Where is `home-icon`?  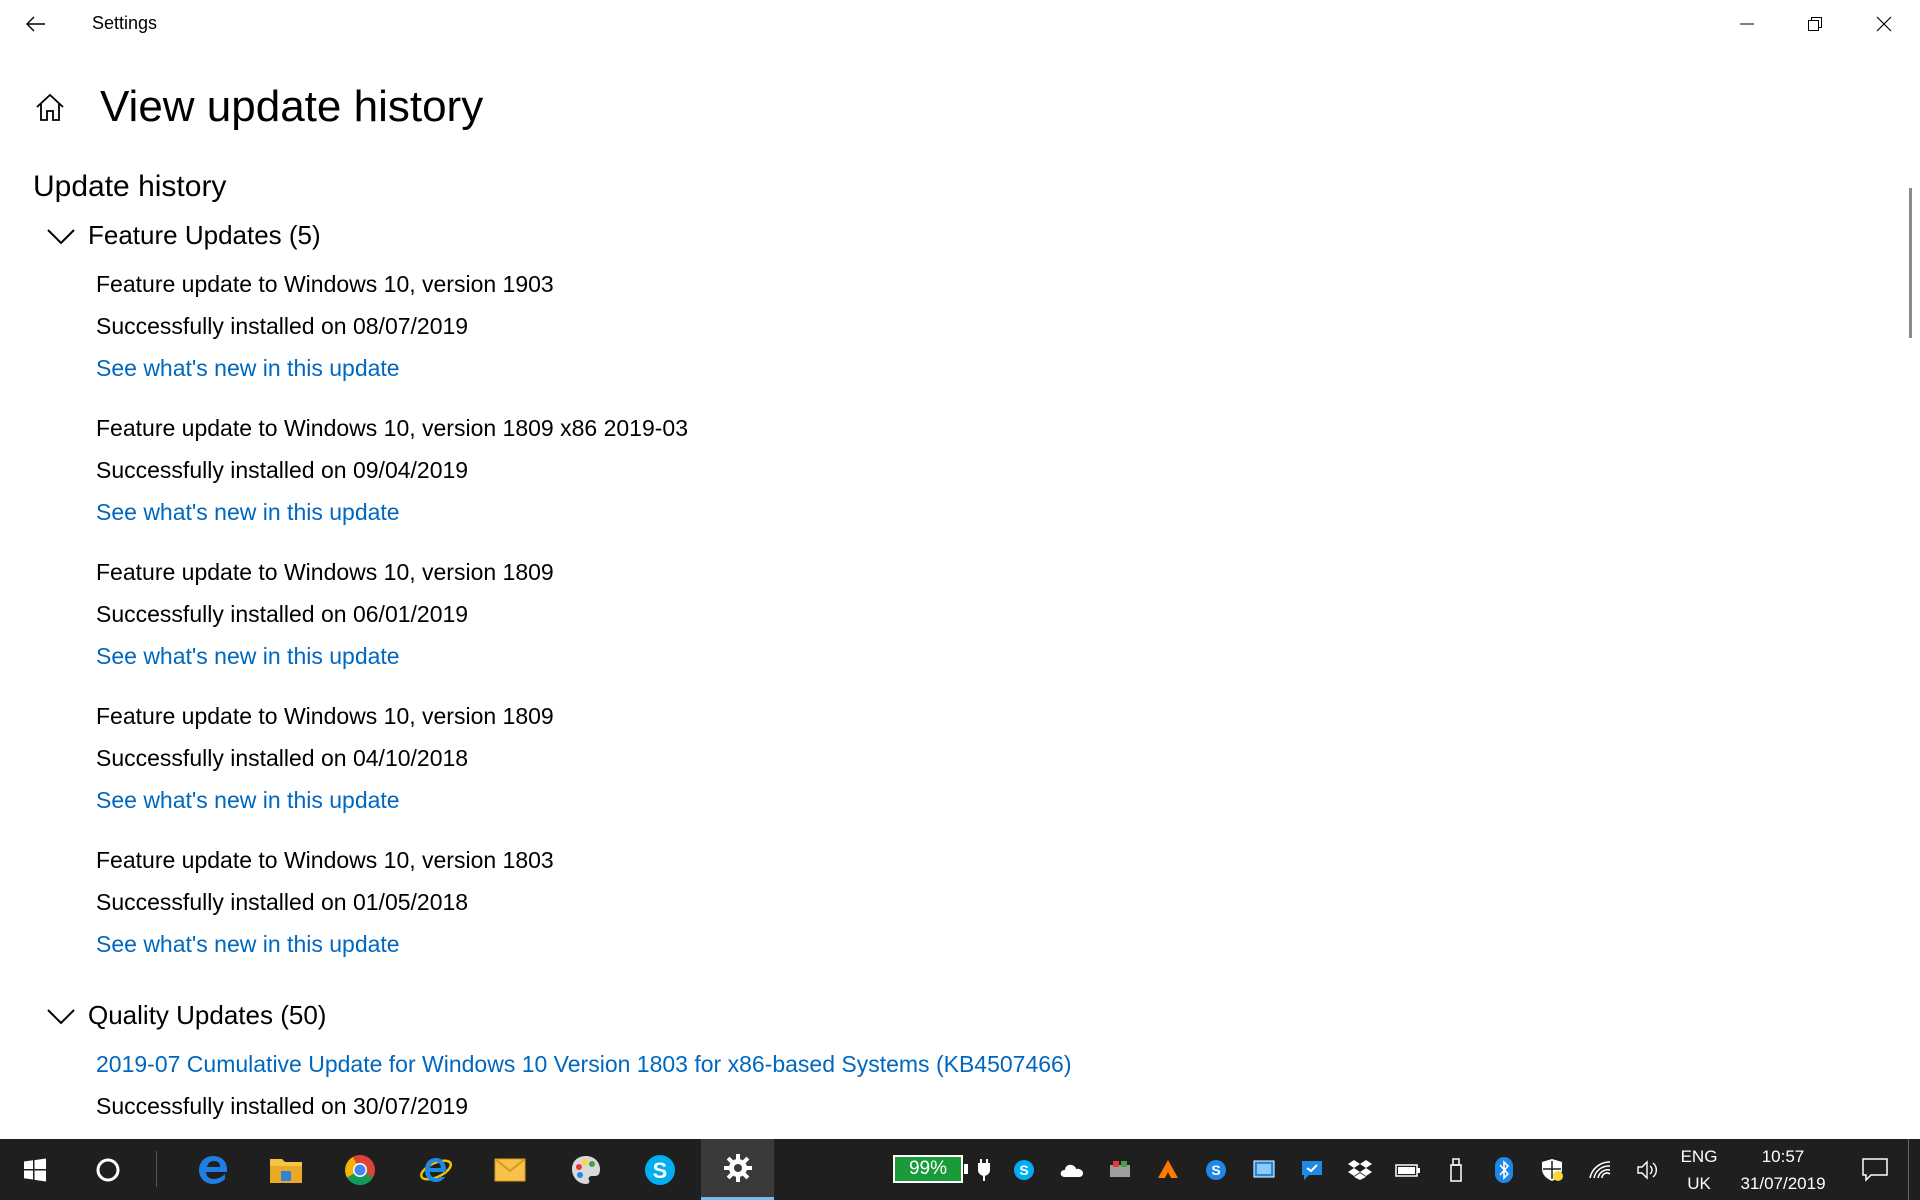
home-icon is located at coordinates (50, 107).